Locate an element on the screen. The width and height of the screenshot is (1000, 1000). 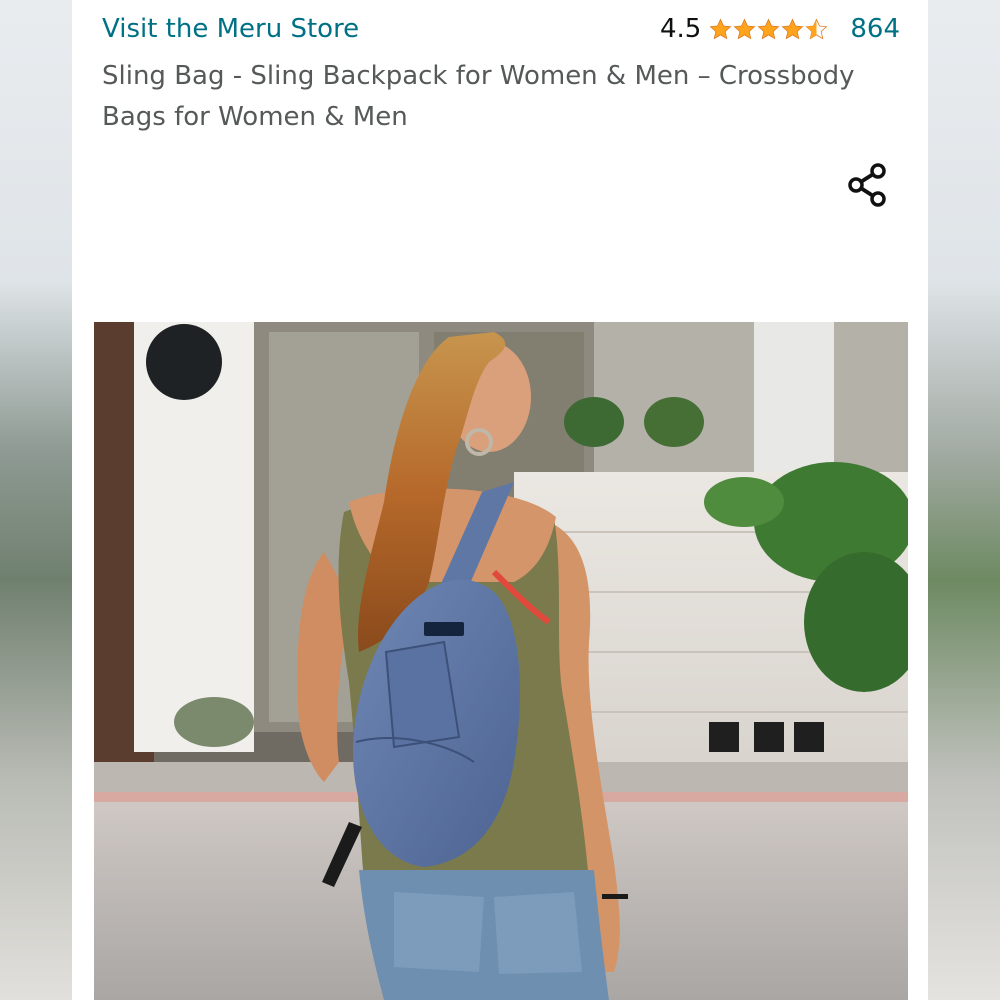
star-rating is located at coordinates (768, 29).